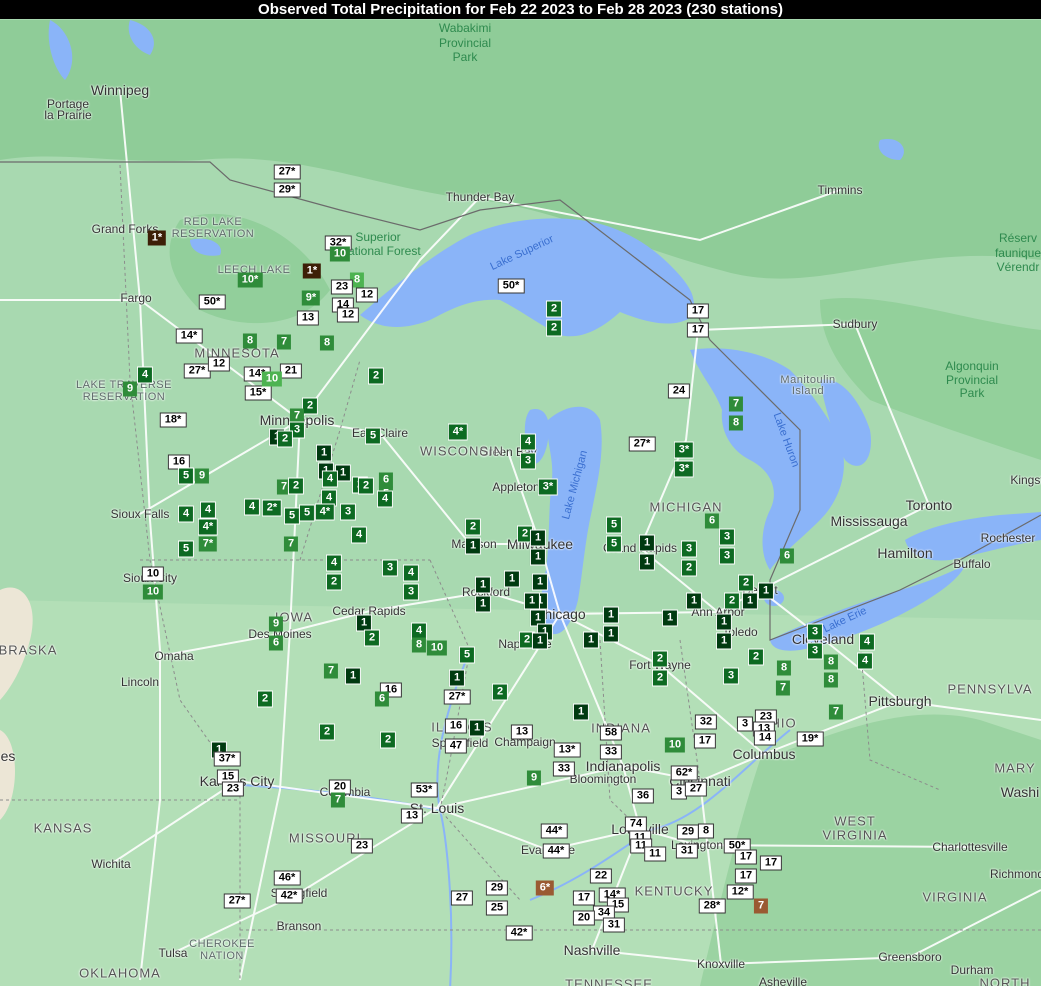 The image size is (1041, 986). Describe the element at coordinates (696, 789) in the screenshot. I see `station-precip-marker: 27` at that location.